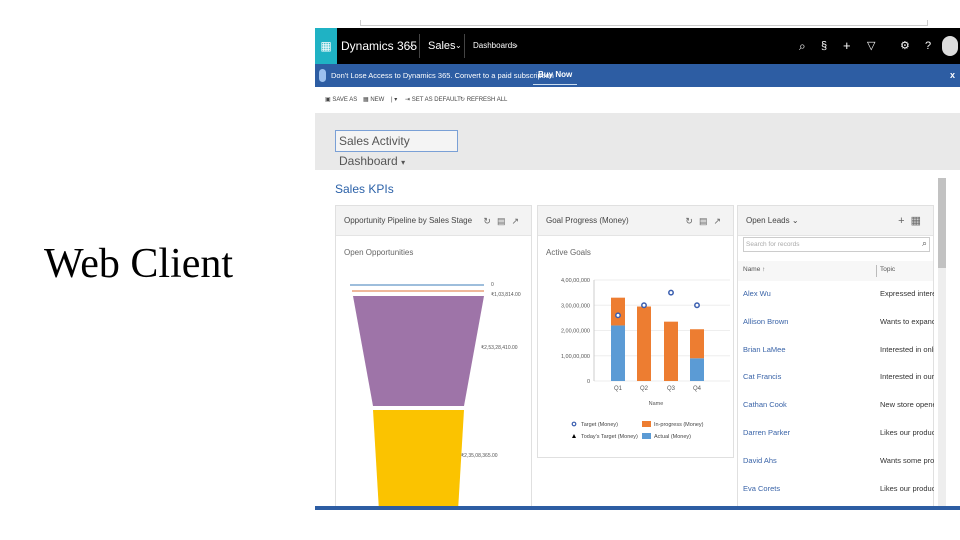  Describe the element at coordinates (575, 281) in the screenshot. I see `y-tick-label: 4,00,00,000` at that location.